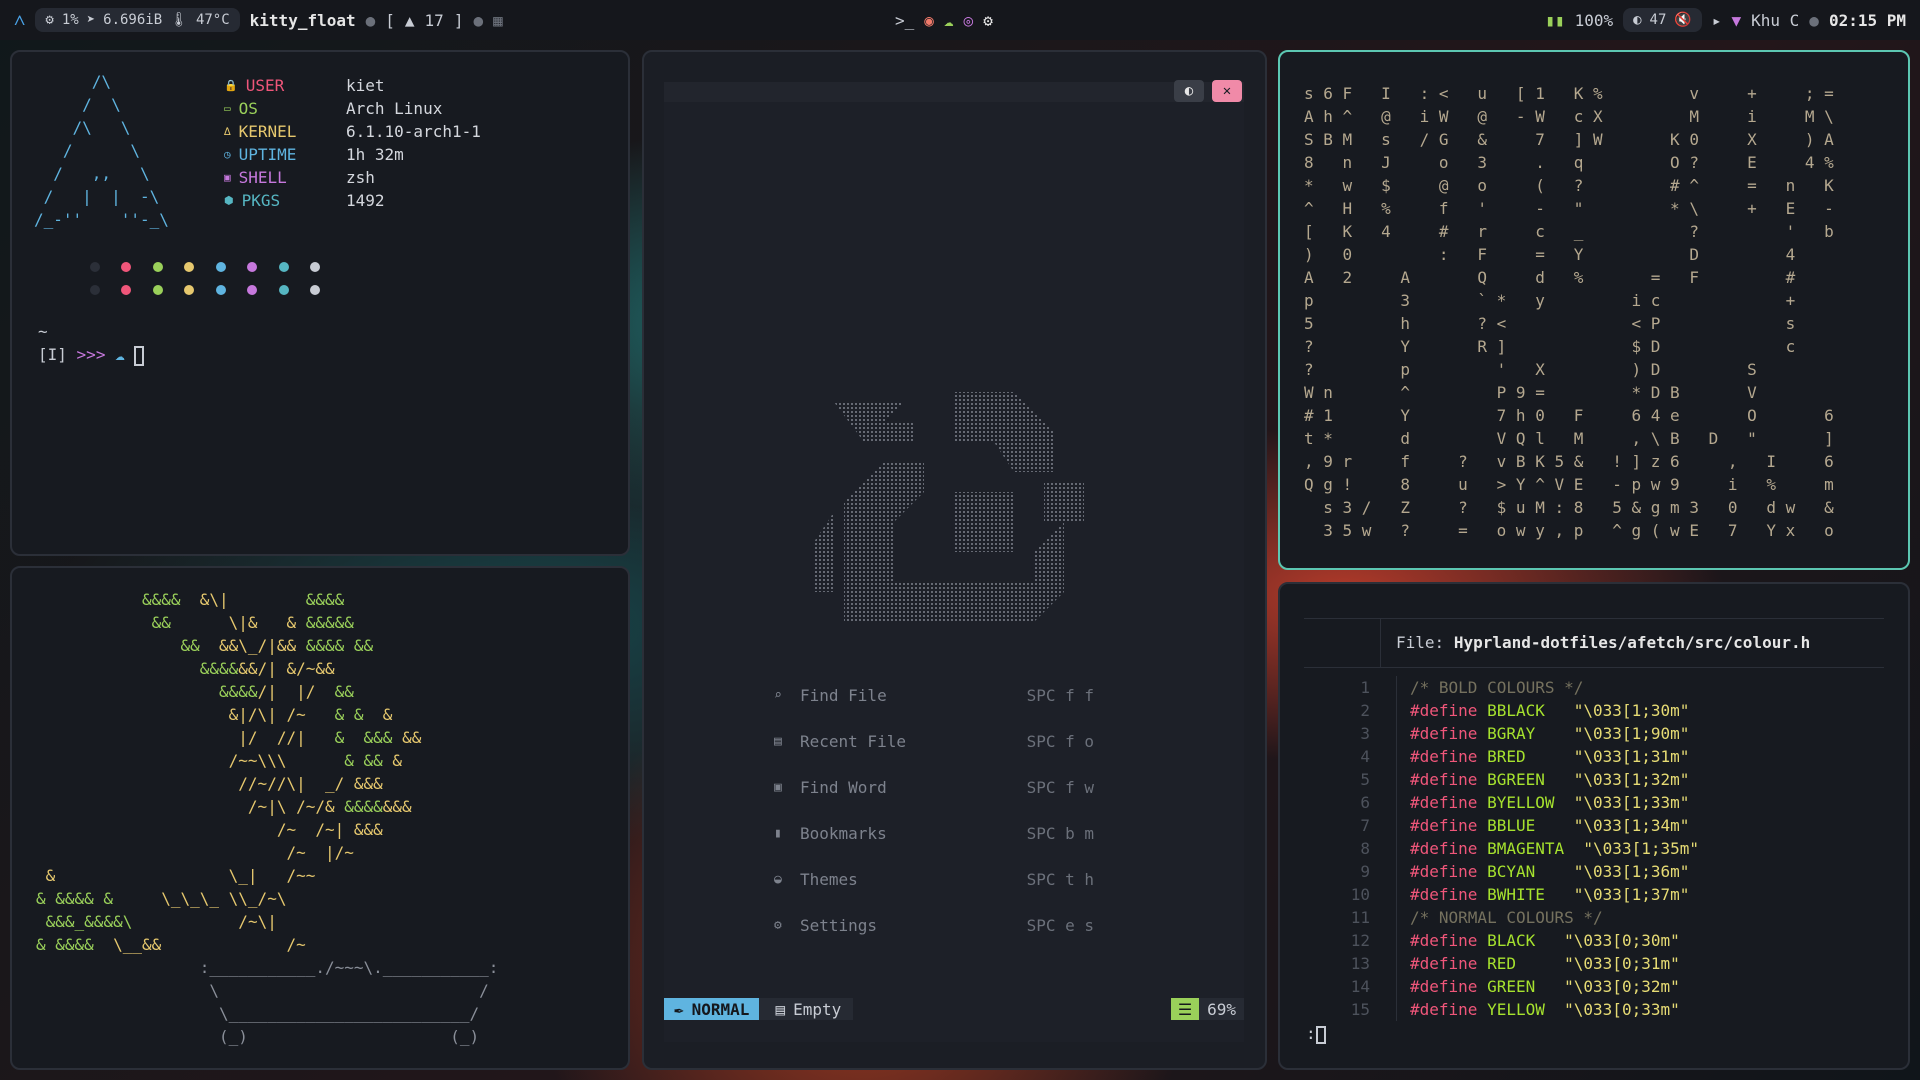  I want to click on info-key: ∆ KERNEL, so click(285, 131).